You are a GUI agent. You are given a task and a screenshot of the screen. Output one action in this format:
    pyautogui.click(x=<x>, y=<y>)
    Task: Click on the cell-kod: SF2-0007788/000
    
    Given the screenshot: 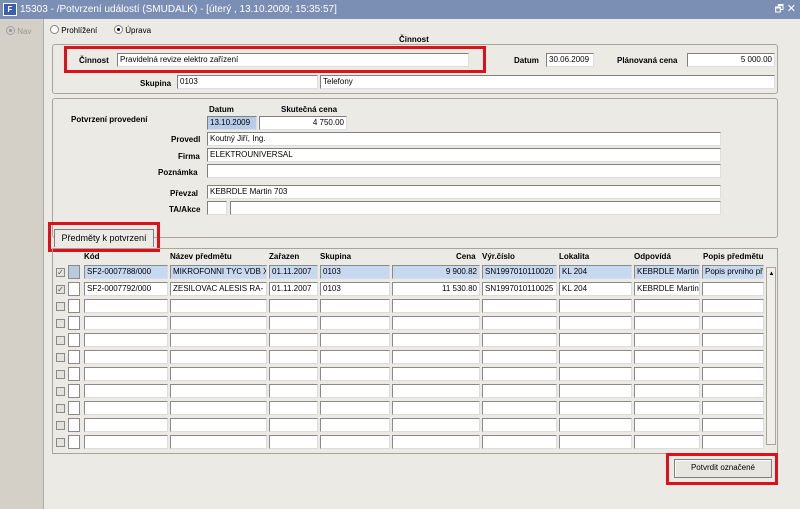 What is the action you would take?
    pyautogui.click(x=126, y=272)
    